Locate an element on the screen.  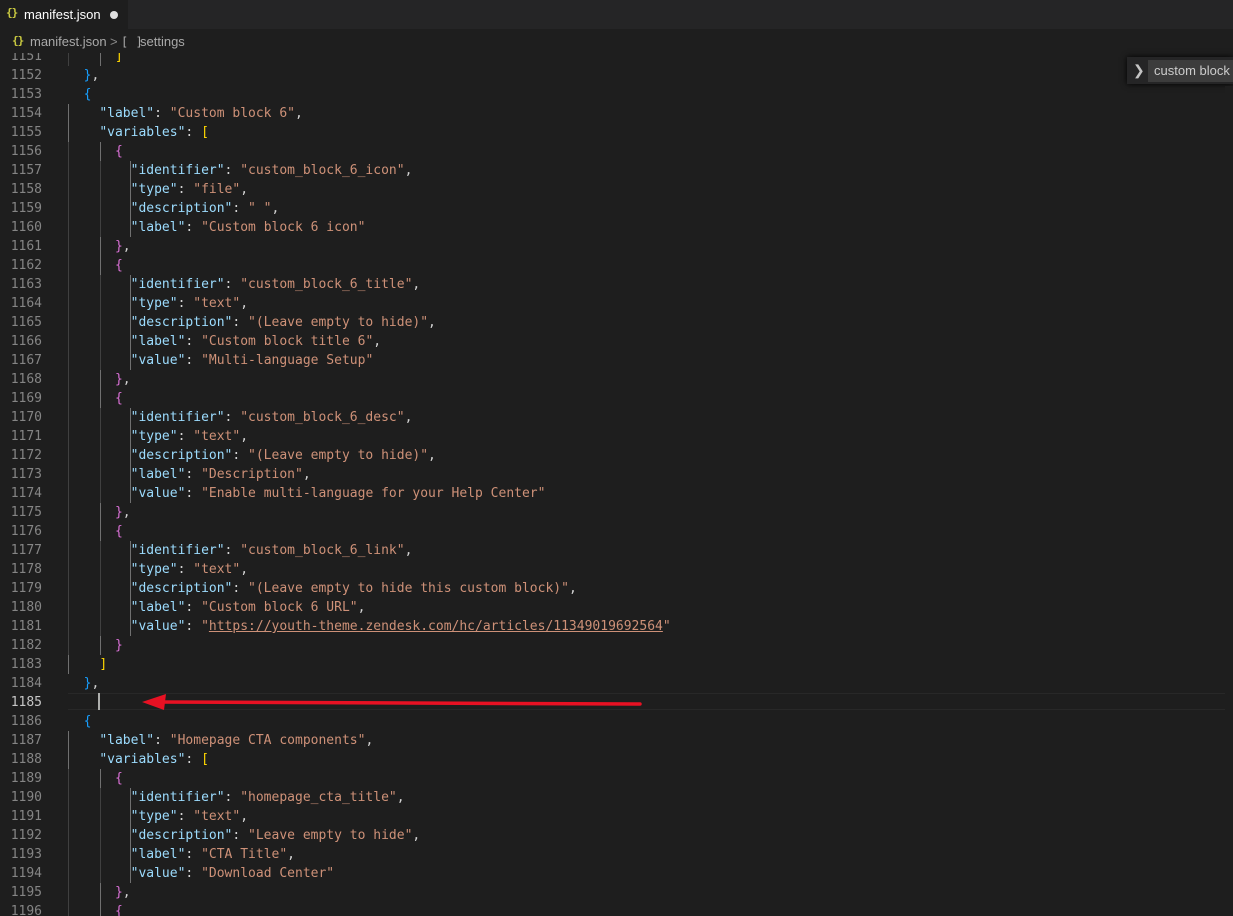
chevron-right-icon: ❯ is located at coordinates (1139, 70).